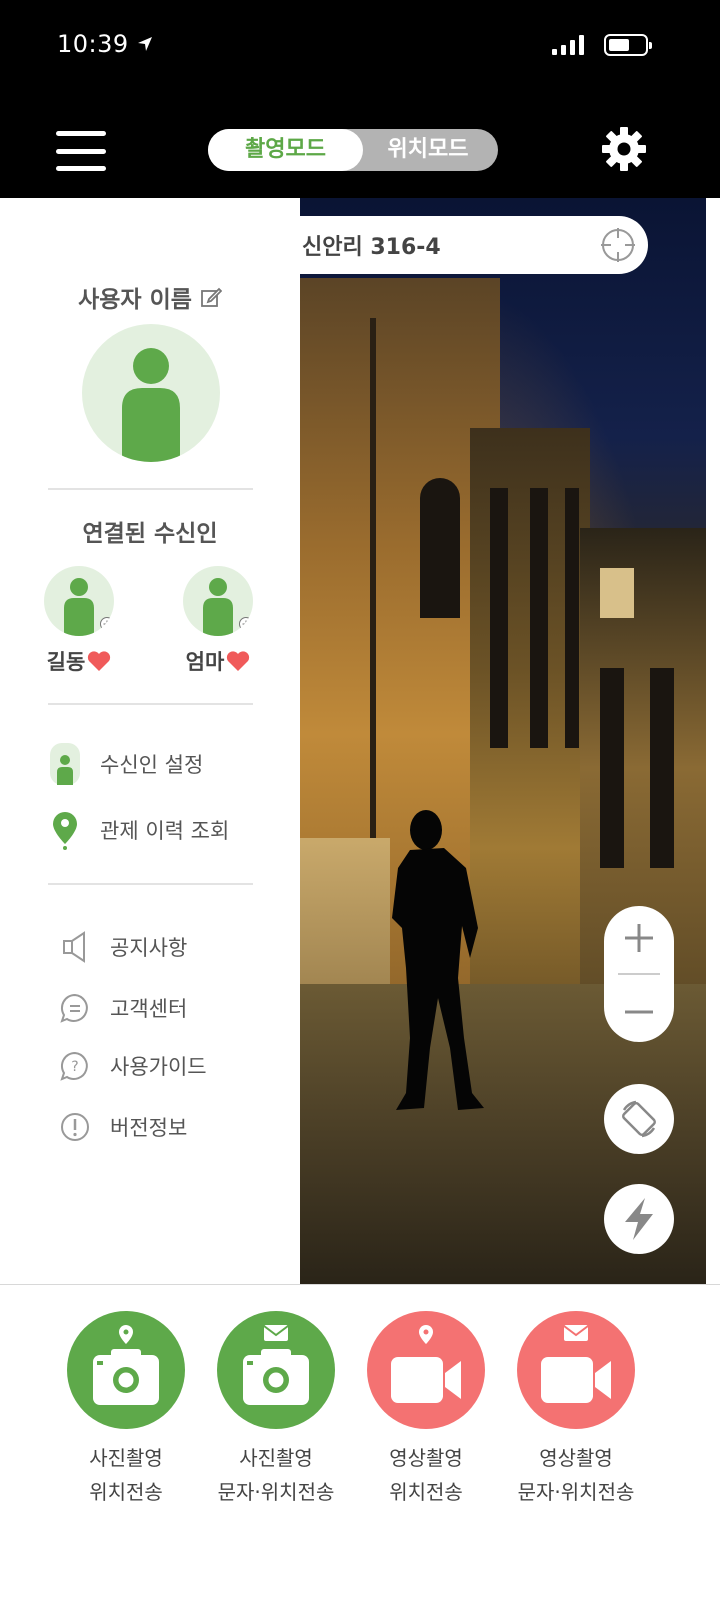 The width and height of the screenshot is (720, 1600). Describe the element at coordinates (438, 960) in the screenshot. I see `person-silhouette` at that location.